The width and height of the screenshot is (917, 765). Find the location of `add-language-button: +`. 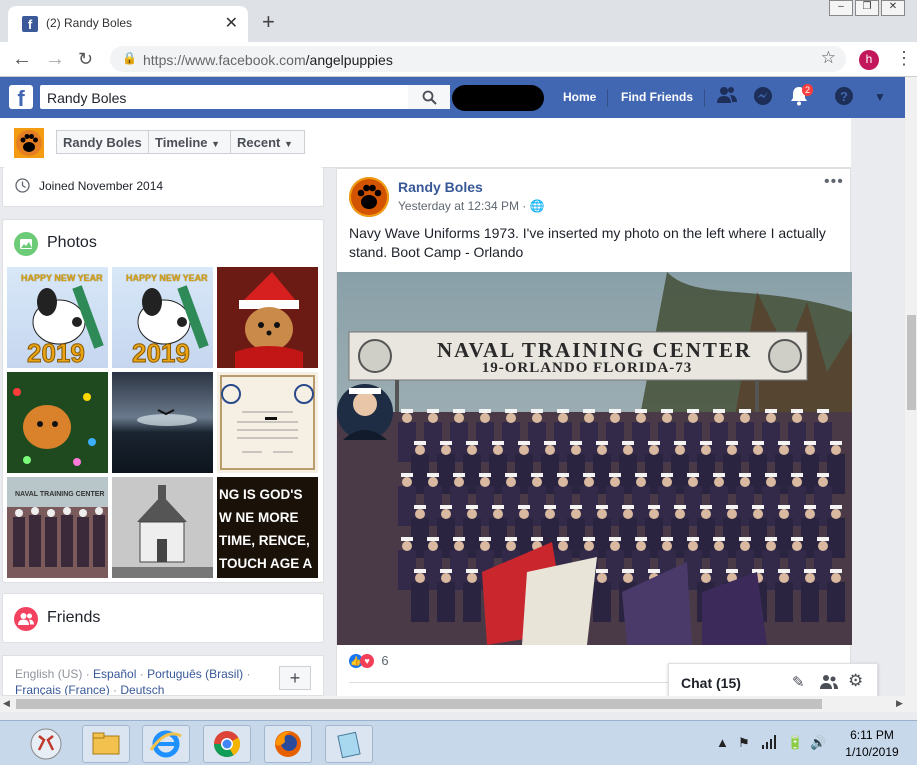

add-language-button: + is located at coordinates (295, 678).